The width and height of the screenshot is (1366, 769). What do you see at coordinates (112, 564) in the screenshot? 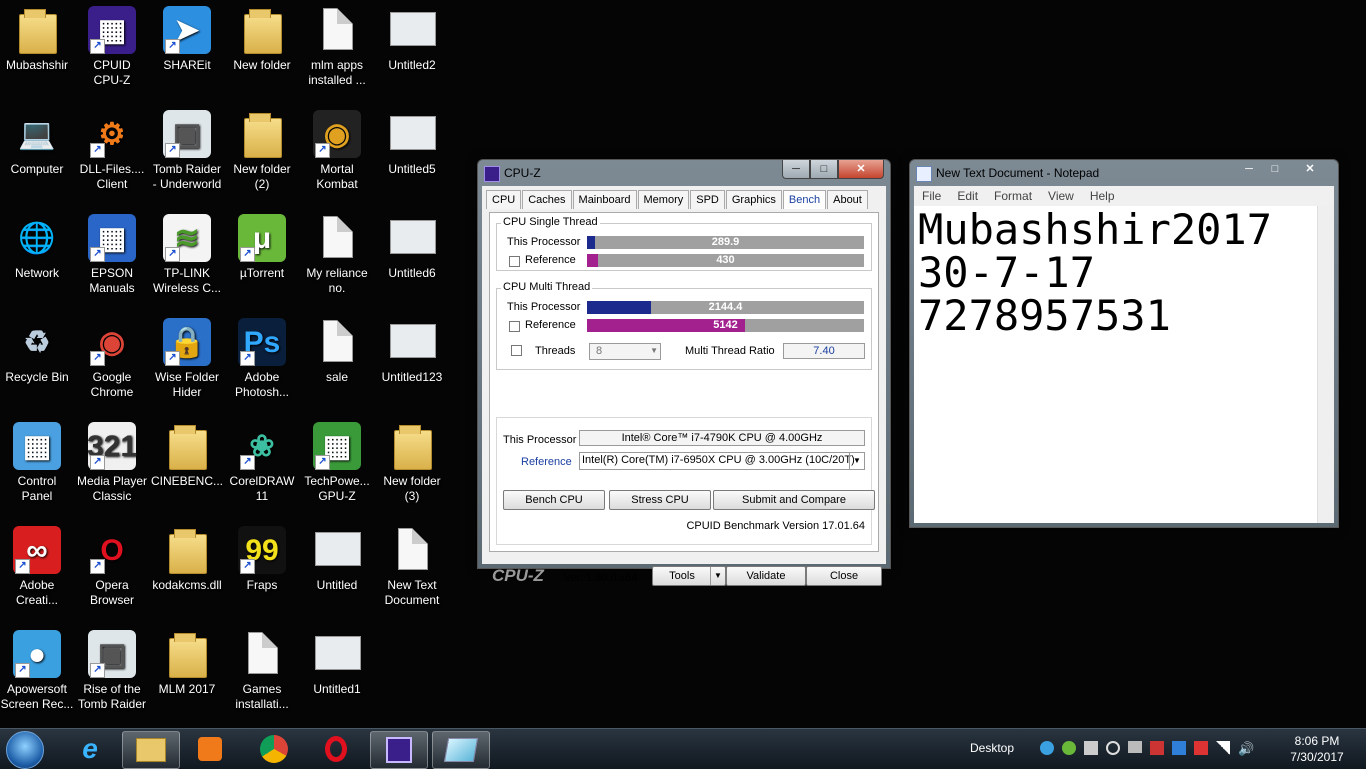
I see `desktop-icon: O ↗ Opera Browser` at bounding box center [112, 564].